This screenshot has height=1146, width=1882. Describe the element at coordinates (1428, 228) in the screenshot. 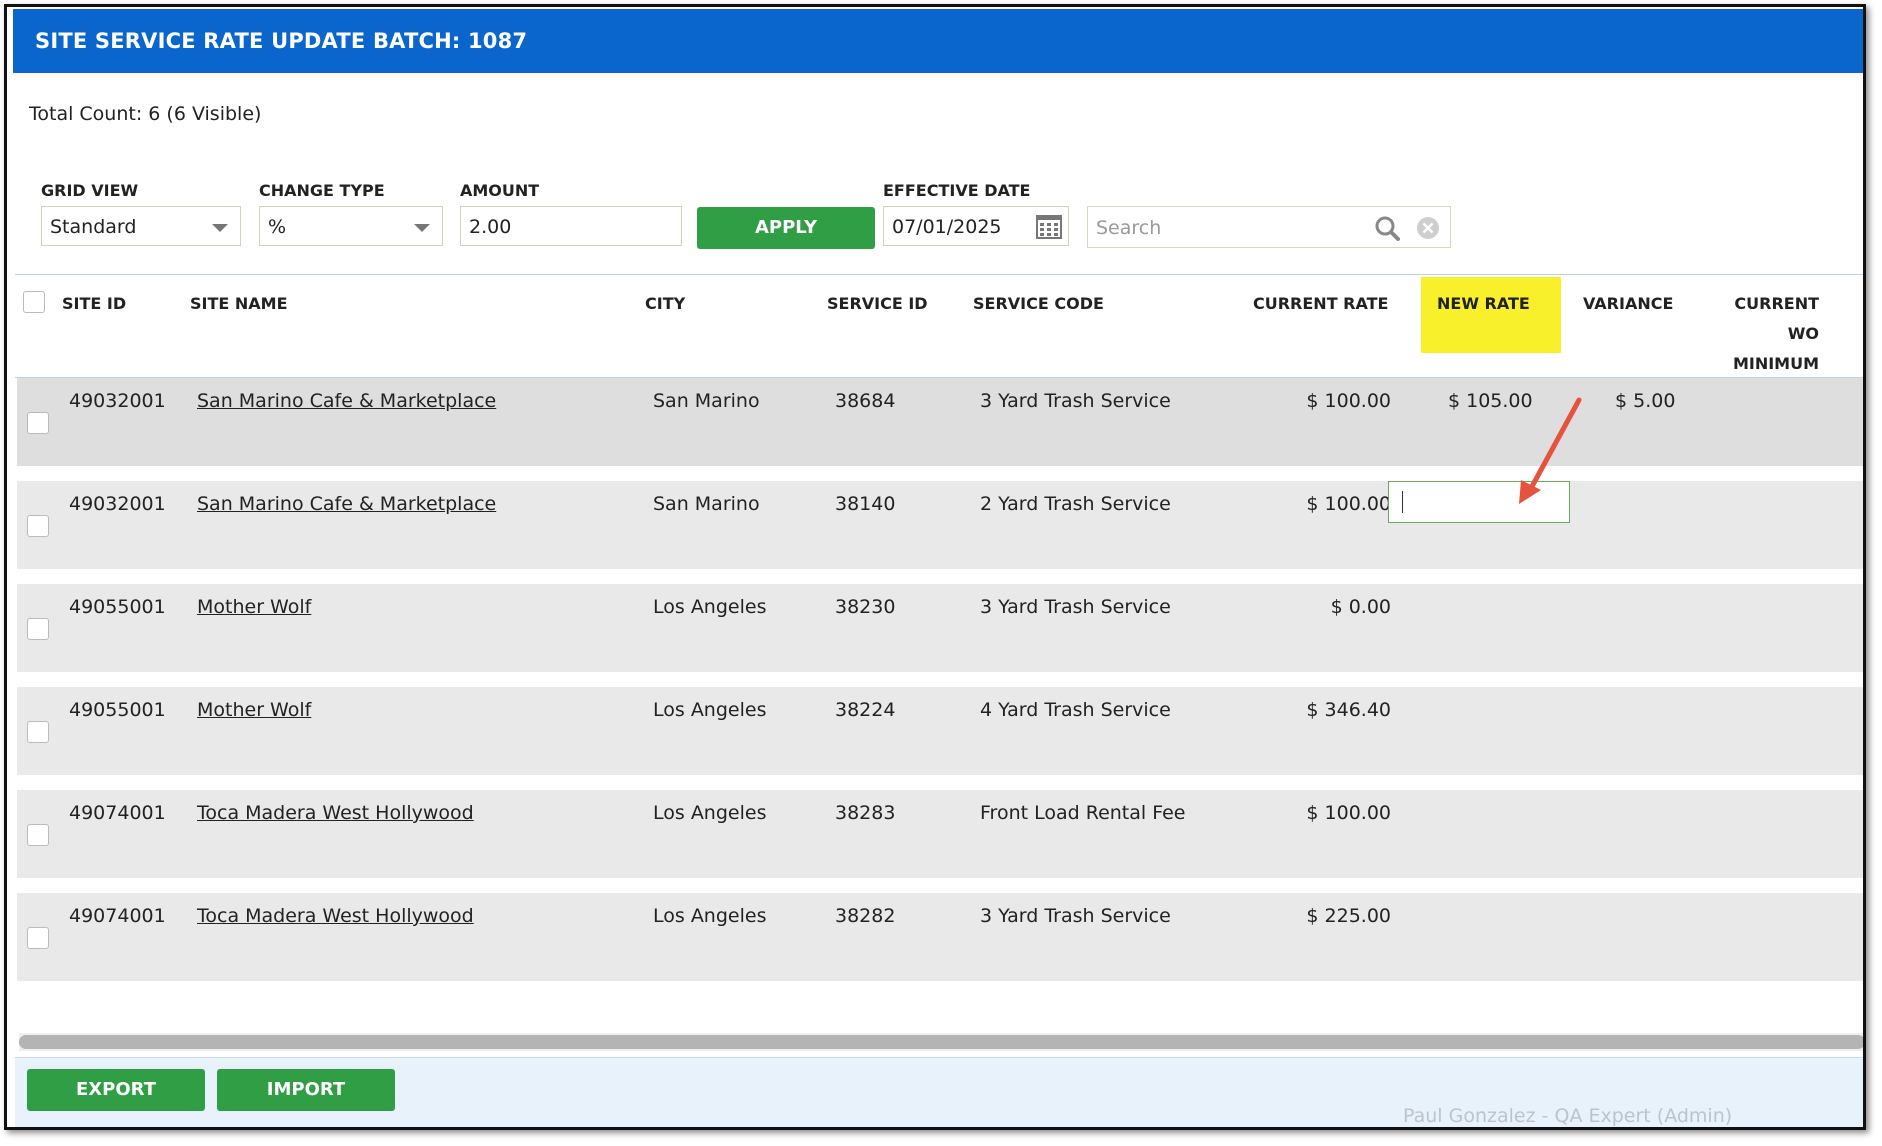

I see `clear-icon` at that location.